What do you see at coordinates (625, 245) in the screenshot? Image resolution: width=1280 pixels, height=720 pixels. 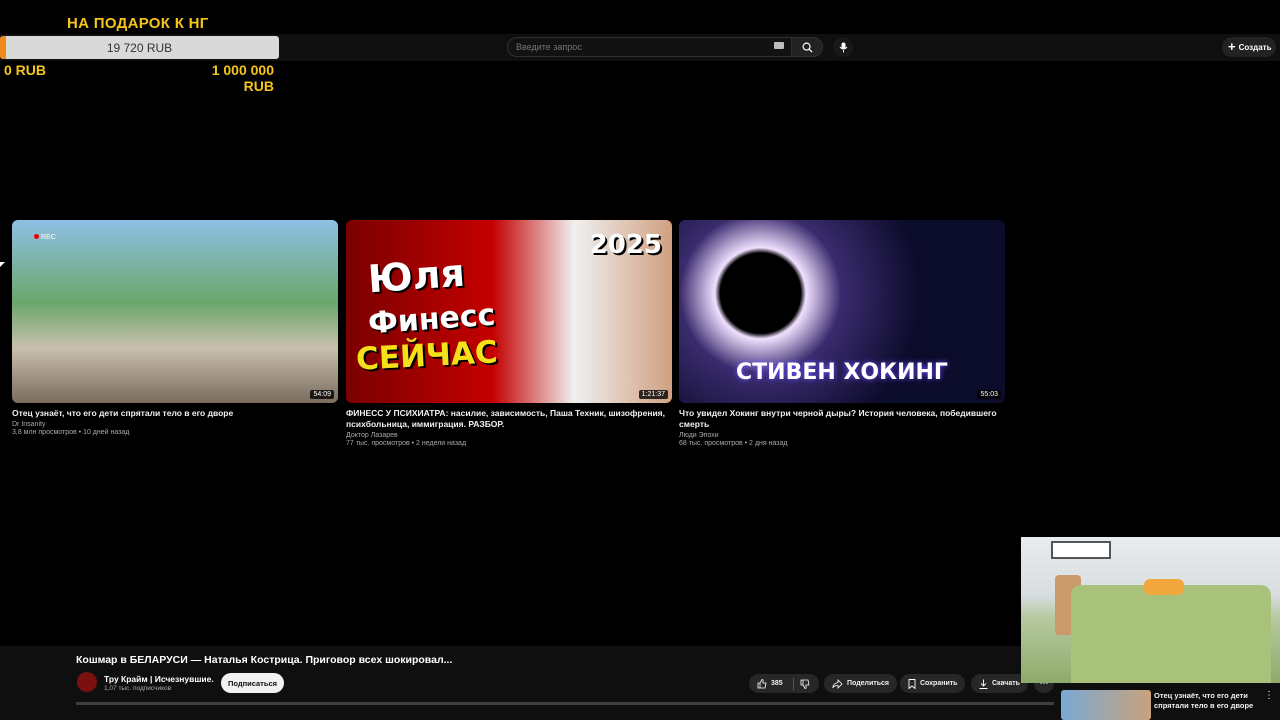 I see `thumbnail-text: 2025` at bounding box center [625, 245].